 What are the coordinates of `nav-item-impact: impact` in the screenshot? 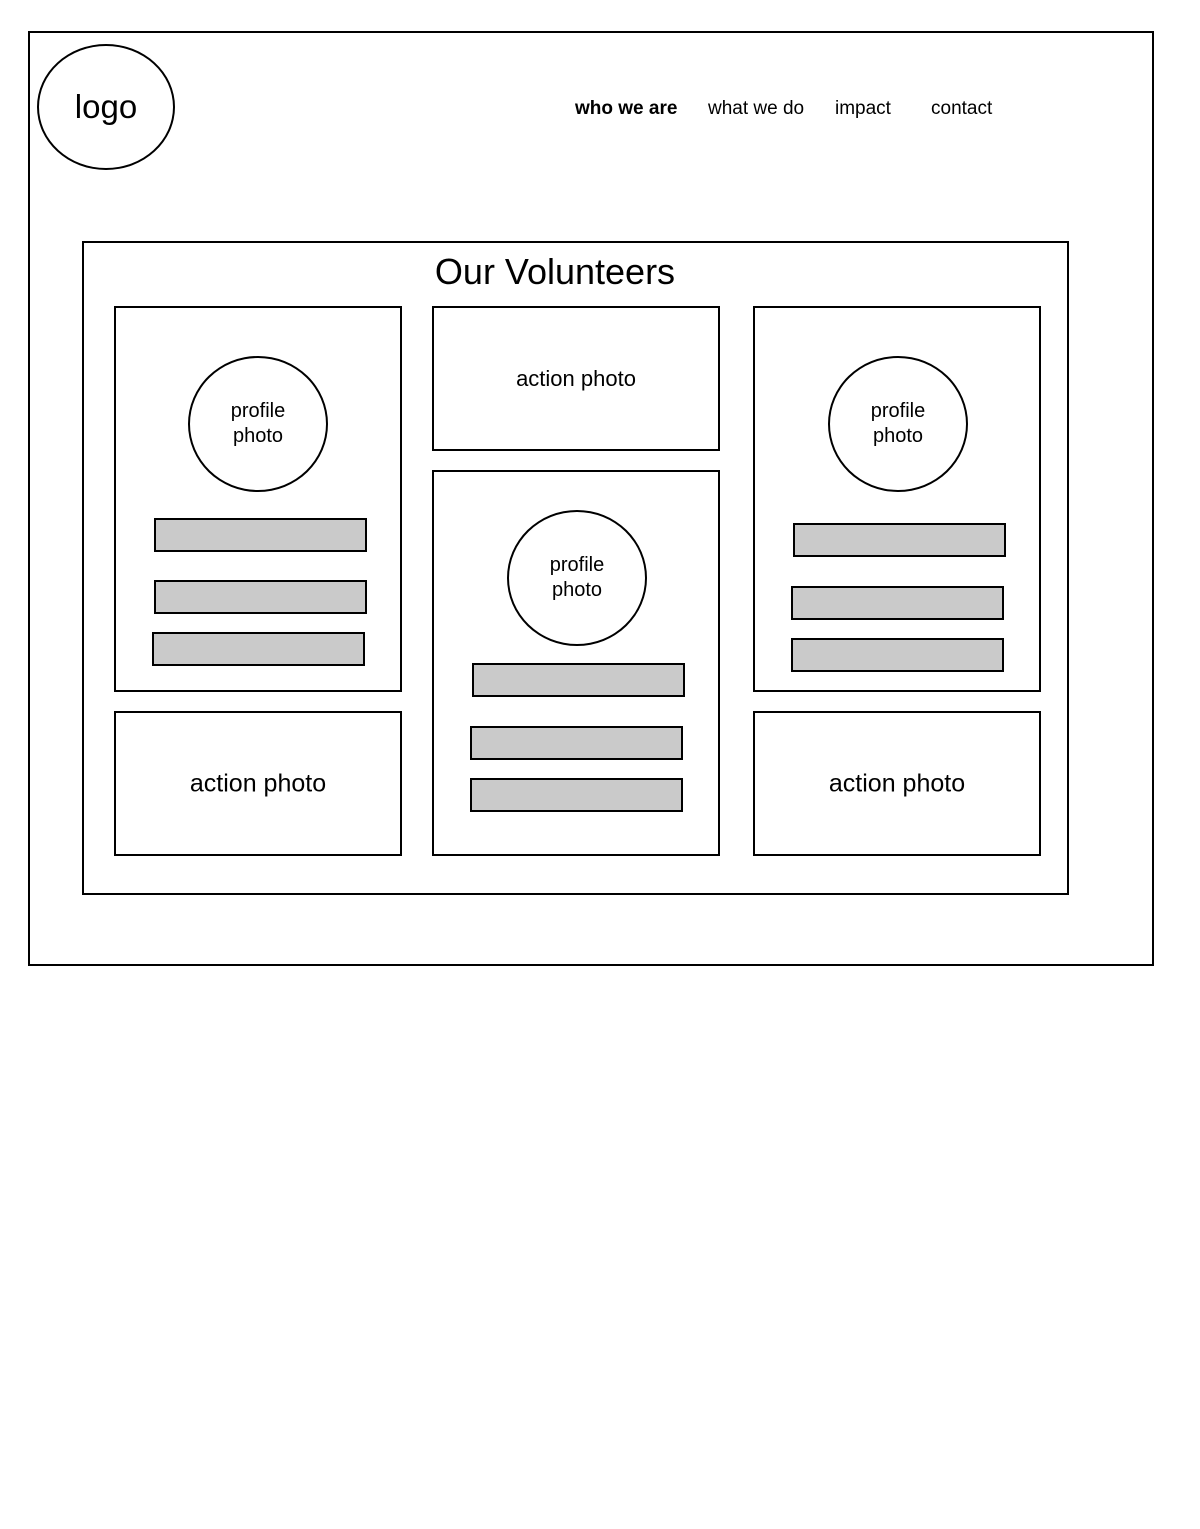 It's located at (863, 109).